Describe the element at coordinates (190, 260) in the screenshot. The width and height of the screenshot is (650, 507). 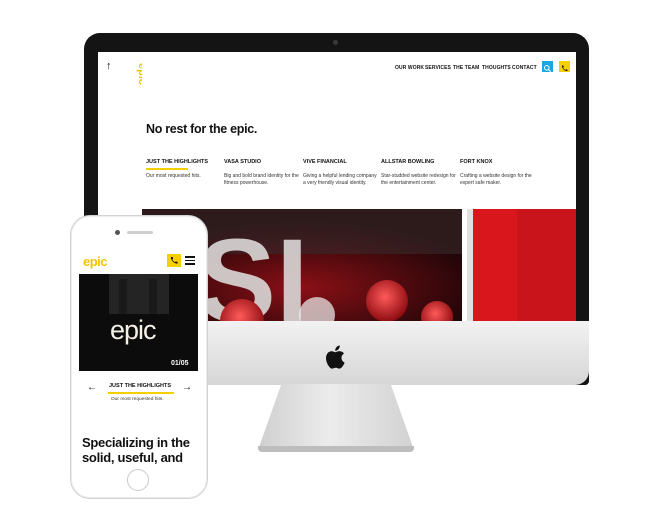
I see `menu-icon` at that location.